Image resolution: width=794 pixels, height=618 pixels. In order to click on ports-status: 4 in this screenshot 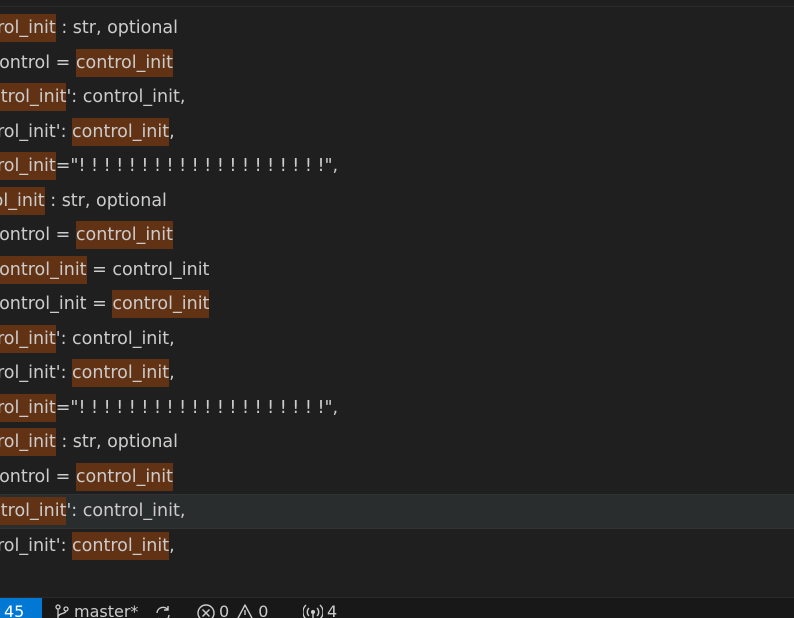, I will do `click(320, 608)`.